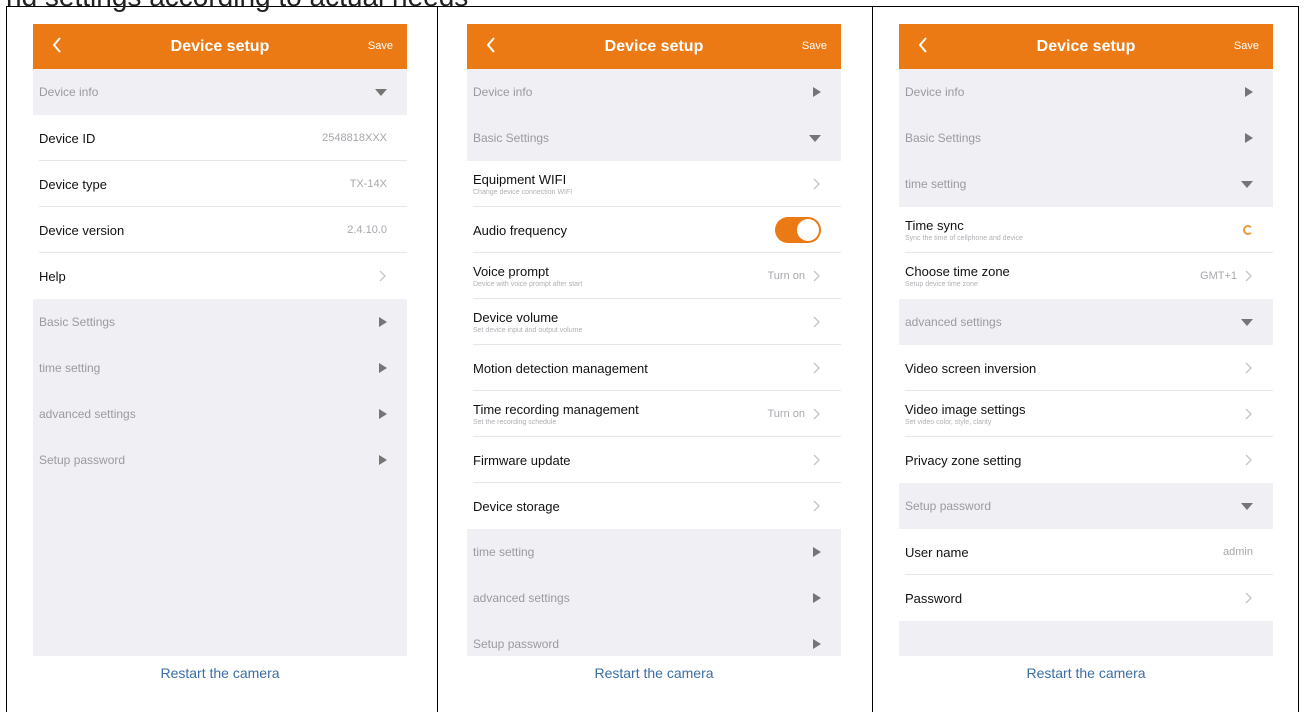  Describe the element at coordinates (957, 276) in the screenshot. I see `setting-text: Choose time zone Setup device time zone` at that location.